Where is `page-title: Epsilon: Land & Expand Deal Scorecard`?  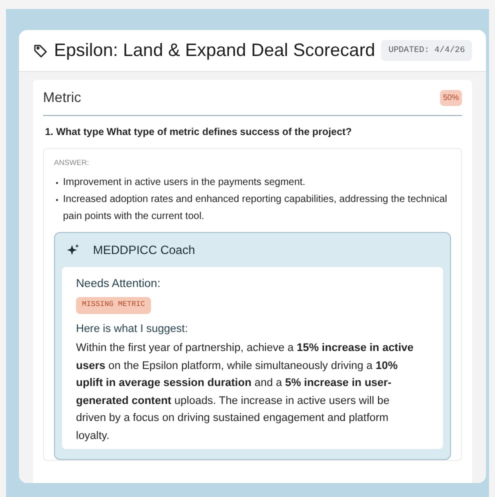 page-title: Epsilon: Land & Expand Deal Scorecard is located at coordinates (215, 50).